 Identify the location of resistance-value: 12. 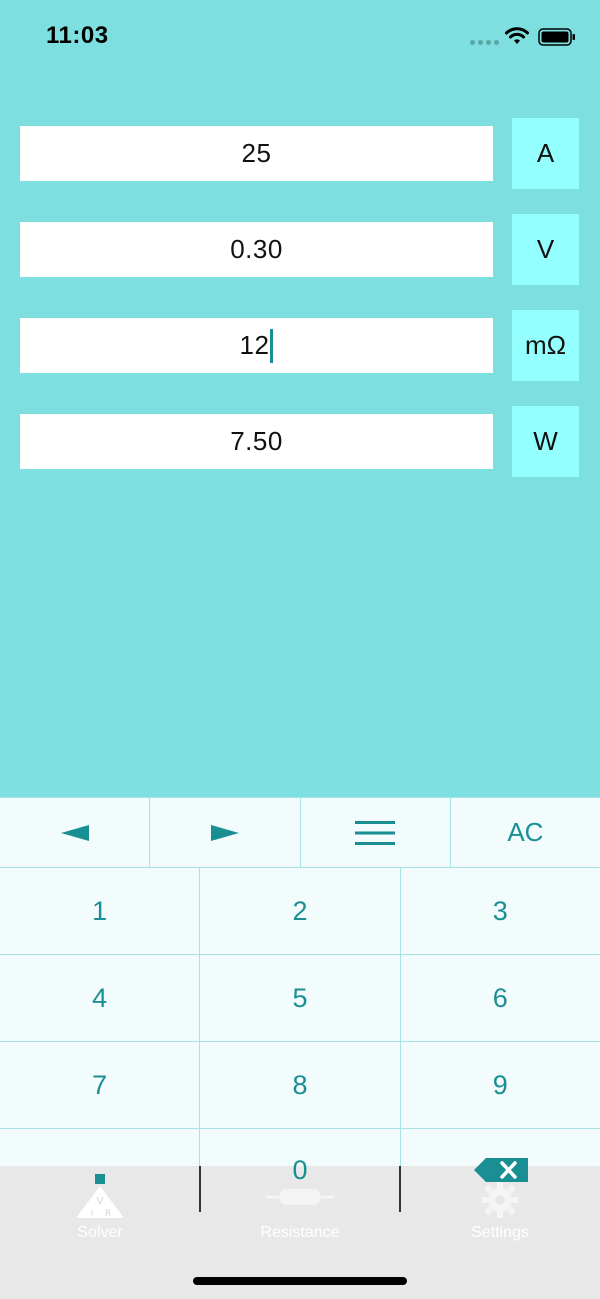
(254, 345).